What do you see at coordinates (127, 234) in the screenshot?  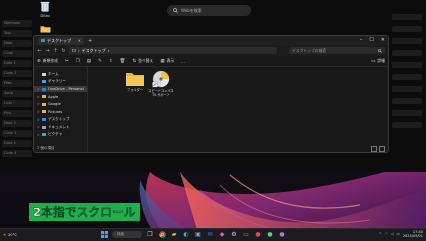 I see `taskbar-search: ⌕ 検索` at bounding box center [127, 234].